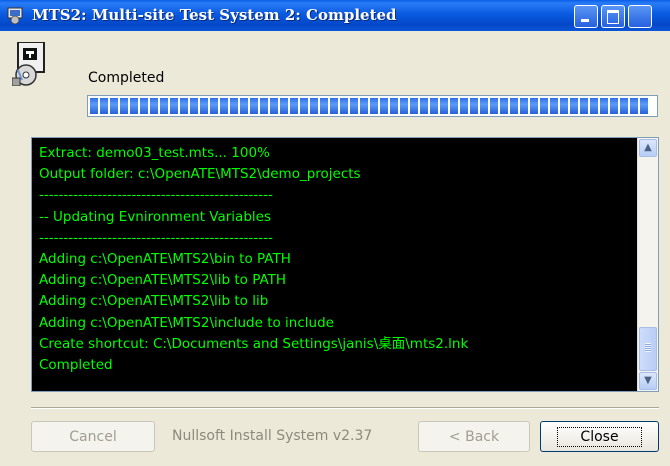  I want to click on installer-app-icon, so click(15, 15).